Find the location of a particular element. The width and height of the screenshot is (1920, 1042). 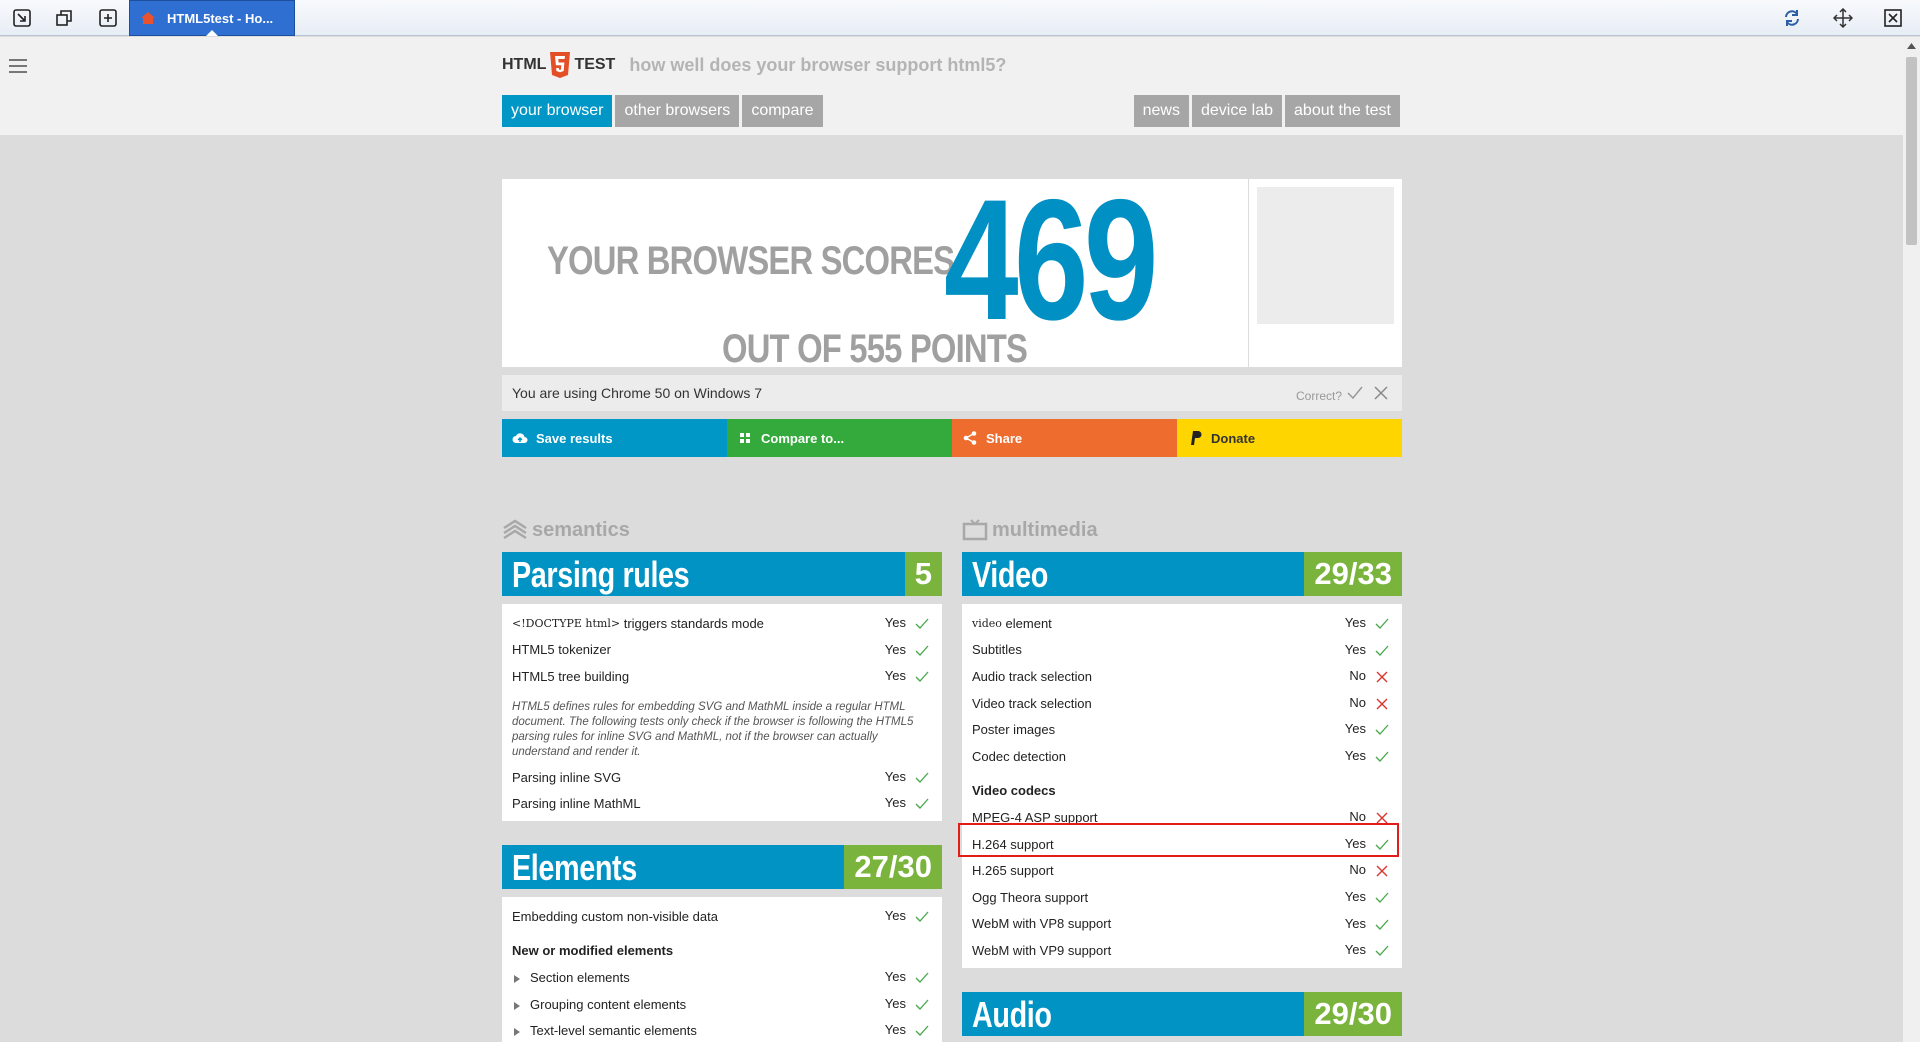

action-bar: Save results Compare to... Share Donate is located at coordinates (952, 438).